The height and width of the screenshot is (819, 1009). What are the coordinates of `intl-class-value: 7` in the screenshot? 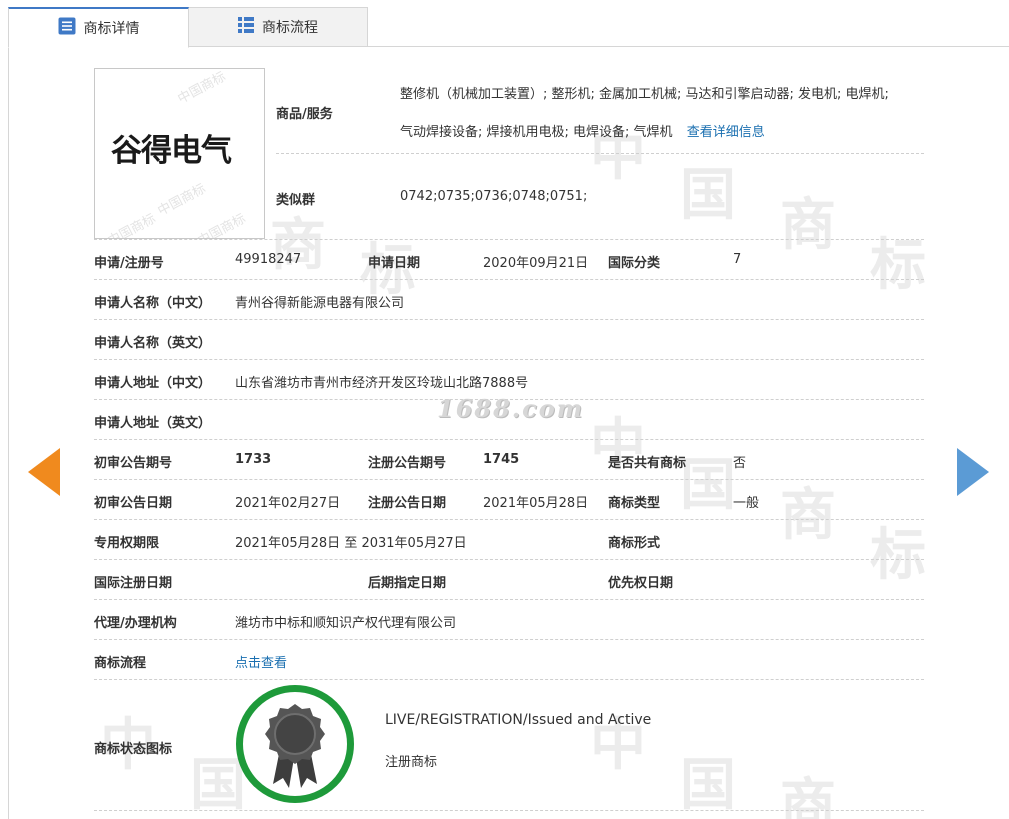 It's located at (737, 259).